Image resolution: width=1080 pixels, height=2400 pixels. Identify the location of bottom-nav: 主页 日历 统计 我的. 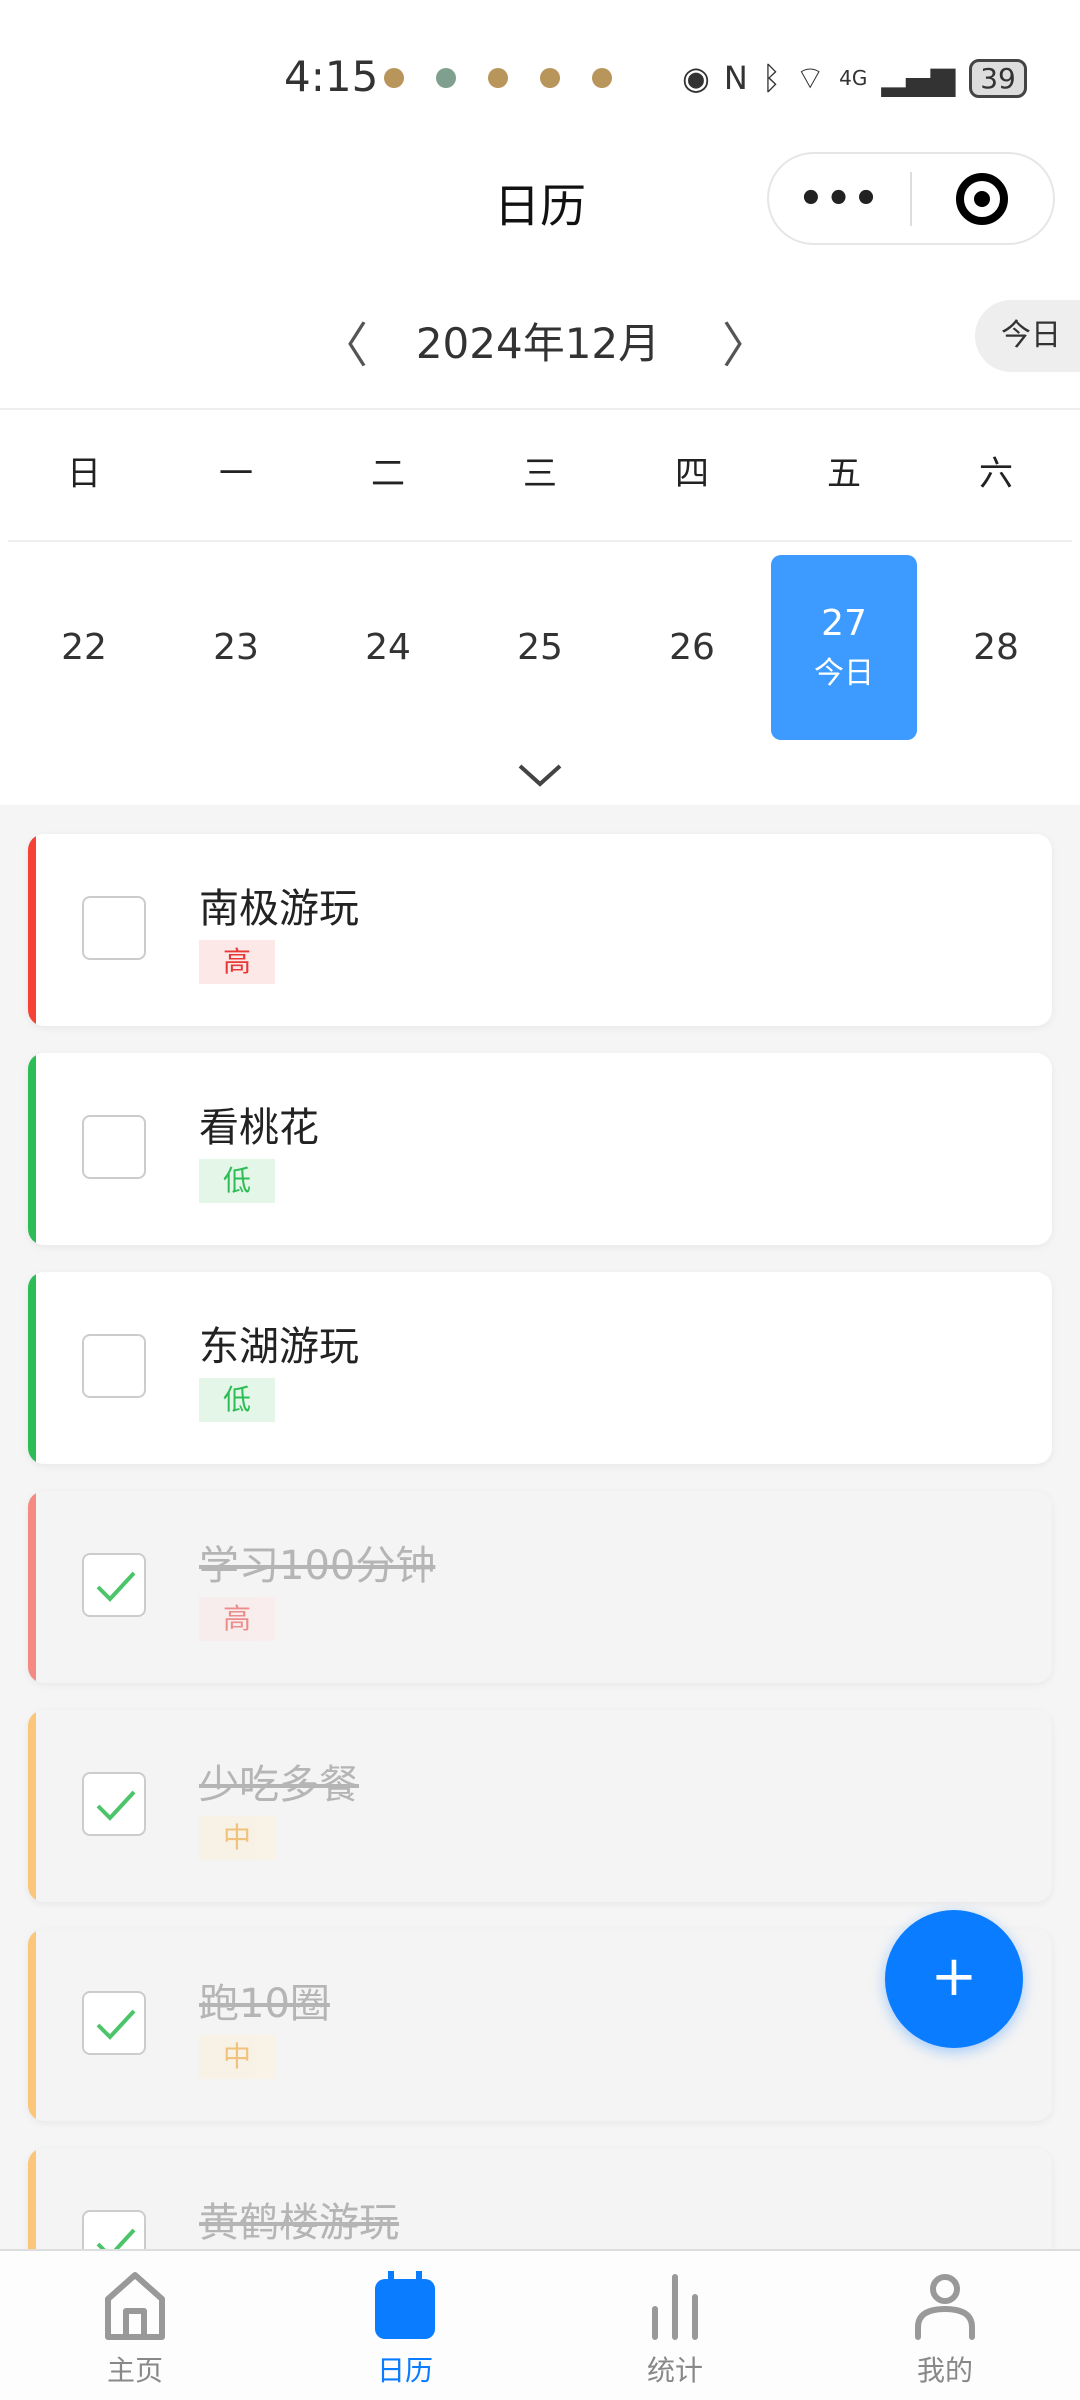
(540, 2324).